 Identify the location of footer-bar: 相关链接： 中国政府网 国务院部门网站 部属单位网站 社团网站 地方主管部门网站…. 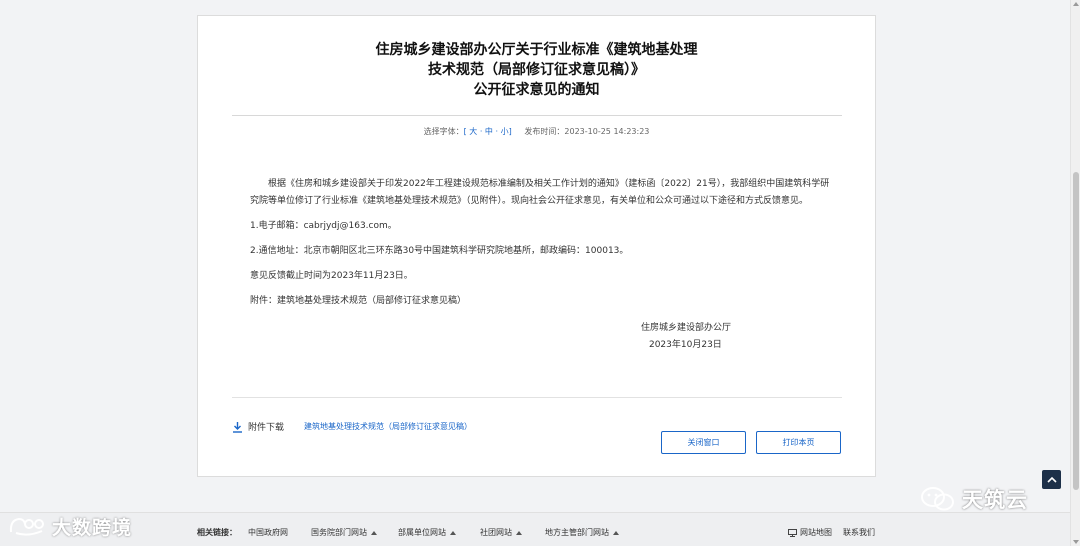
(535, 529).